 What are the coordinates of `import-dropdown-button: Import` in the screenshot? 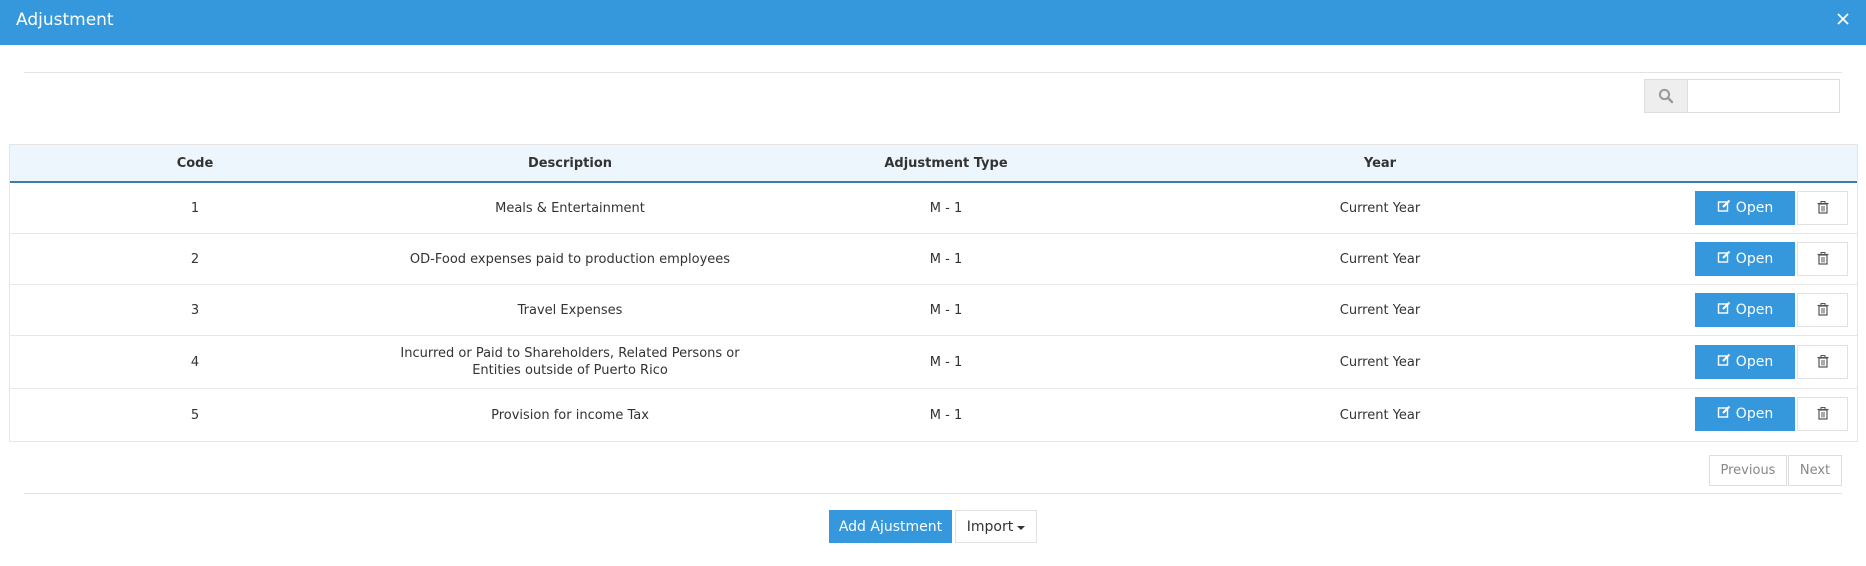 It's located at (996, 526).